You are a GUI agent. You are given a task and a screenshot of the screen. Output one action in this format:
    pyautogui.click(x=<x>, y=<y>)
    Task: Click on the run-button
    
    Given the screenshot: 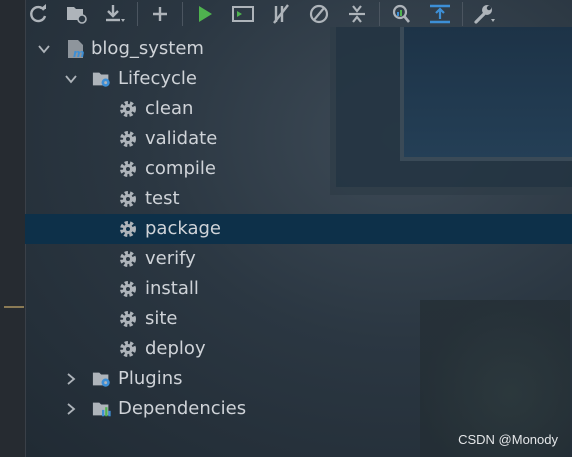 What is the action you would take?
    pyautogui.click(x=205, y=14)
    